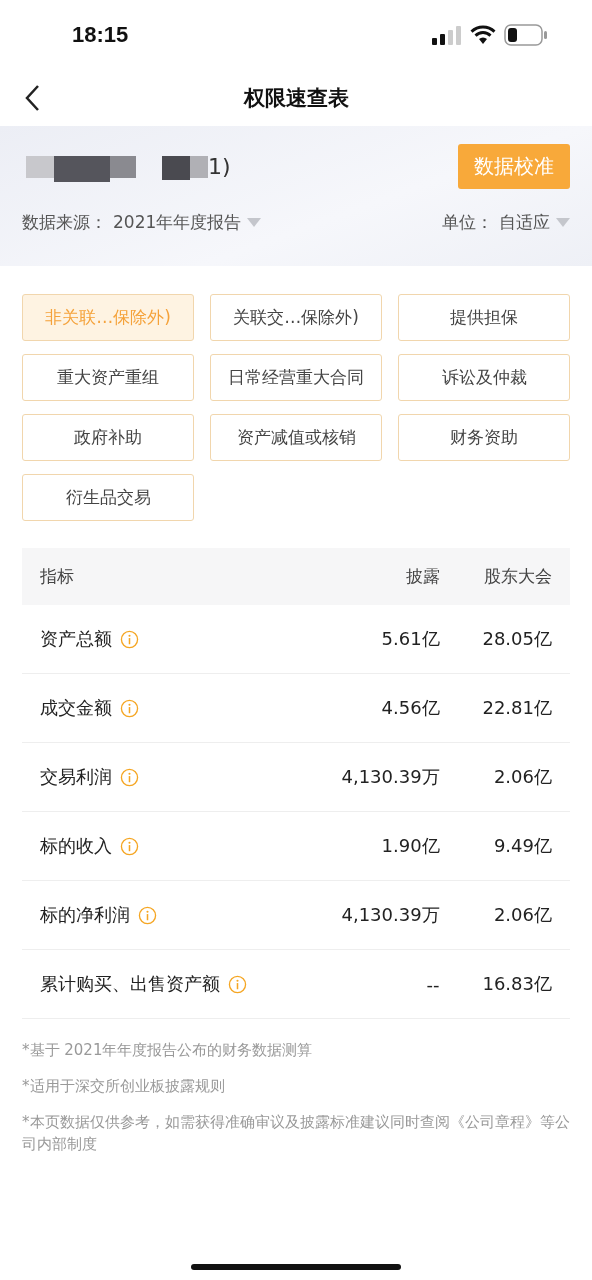  I want to click on category-tab: 日常经营重大合同, so click(296, 377).